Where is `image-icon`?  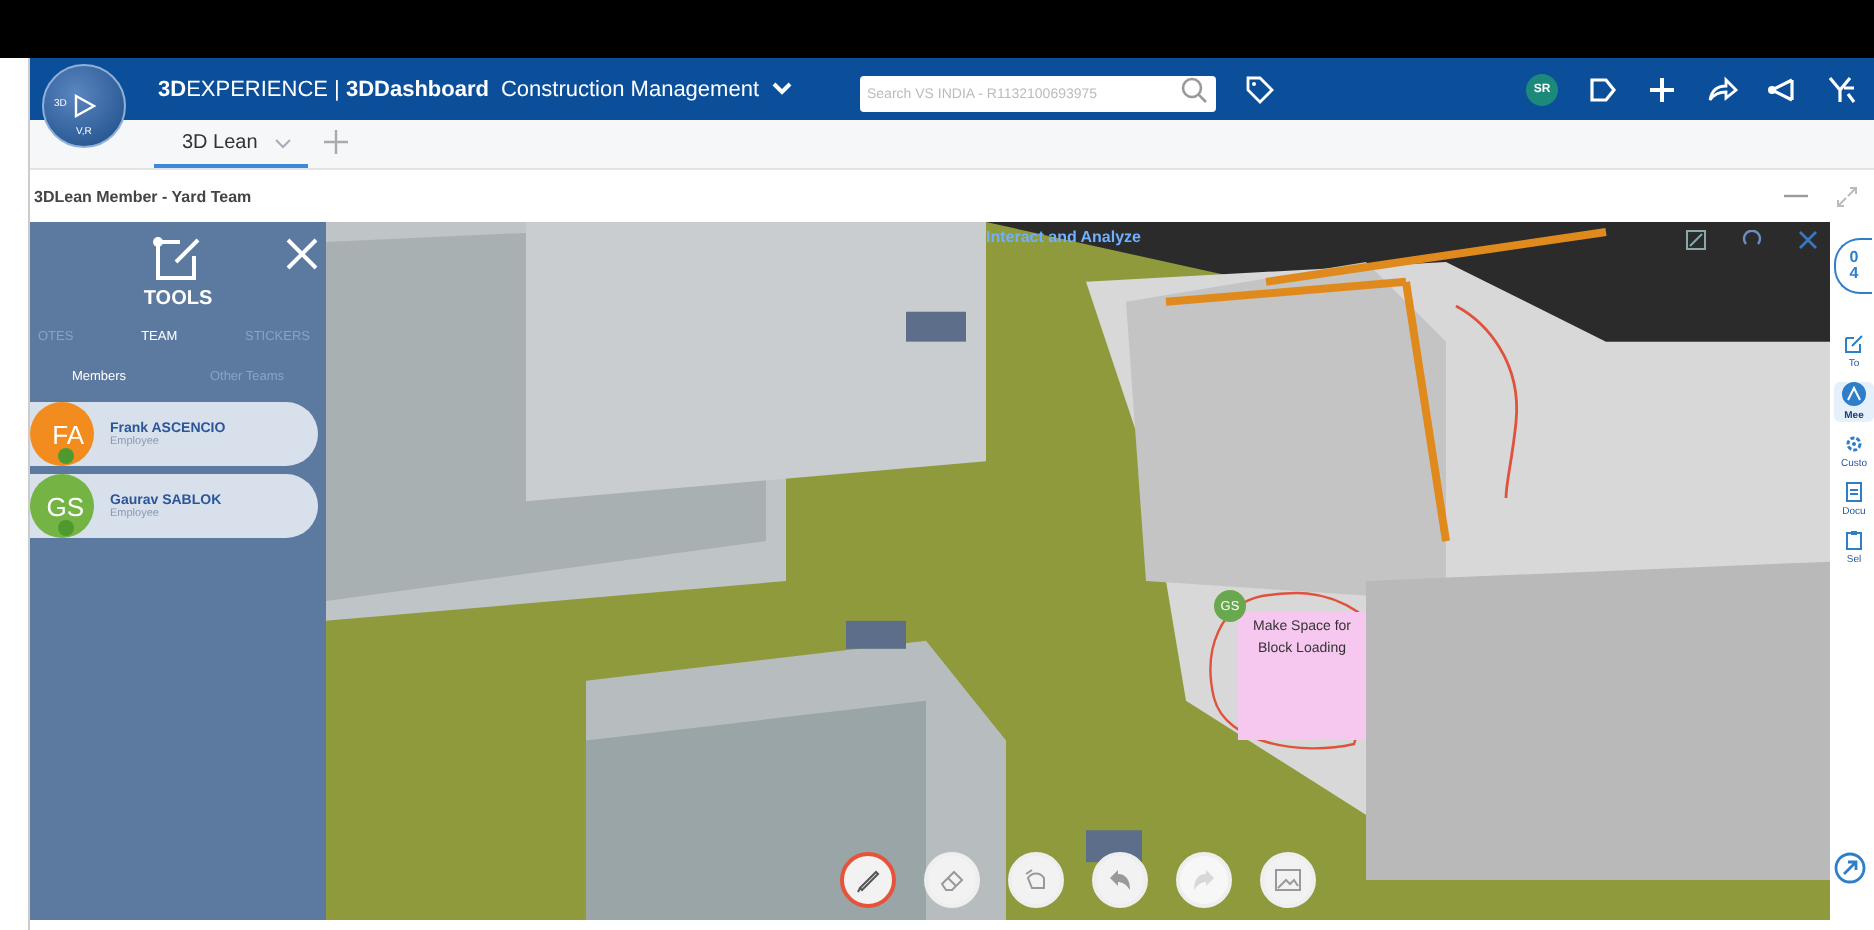
image-icon is located at coordinates (1288, 880).